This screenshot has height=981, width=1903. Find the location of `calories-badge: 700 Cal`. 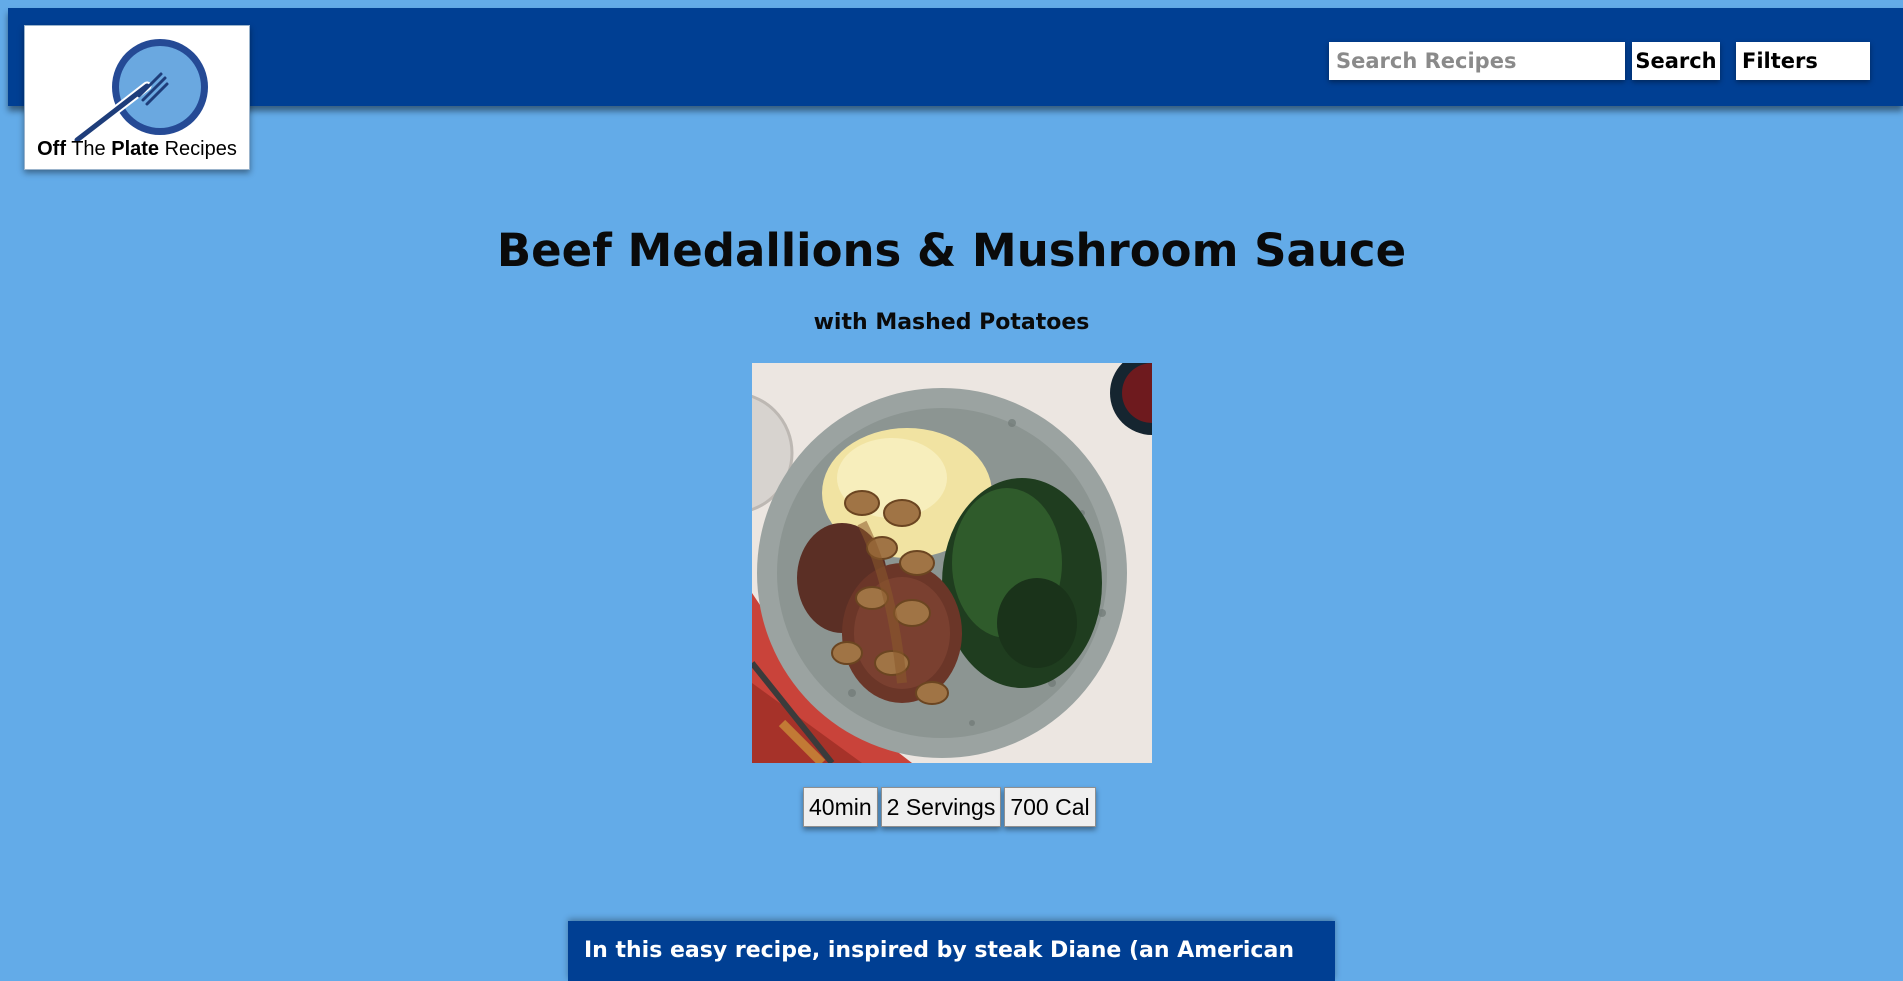

calories-badge: 700 Cal is located at coordinates (1050, 807).